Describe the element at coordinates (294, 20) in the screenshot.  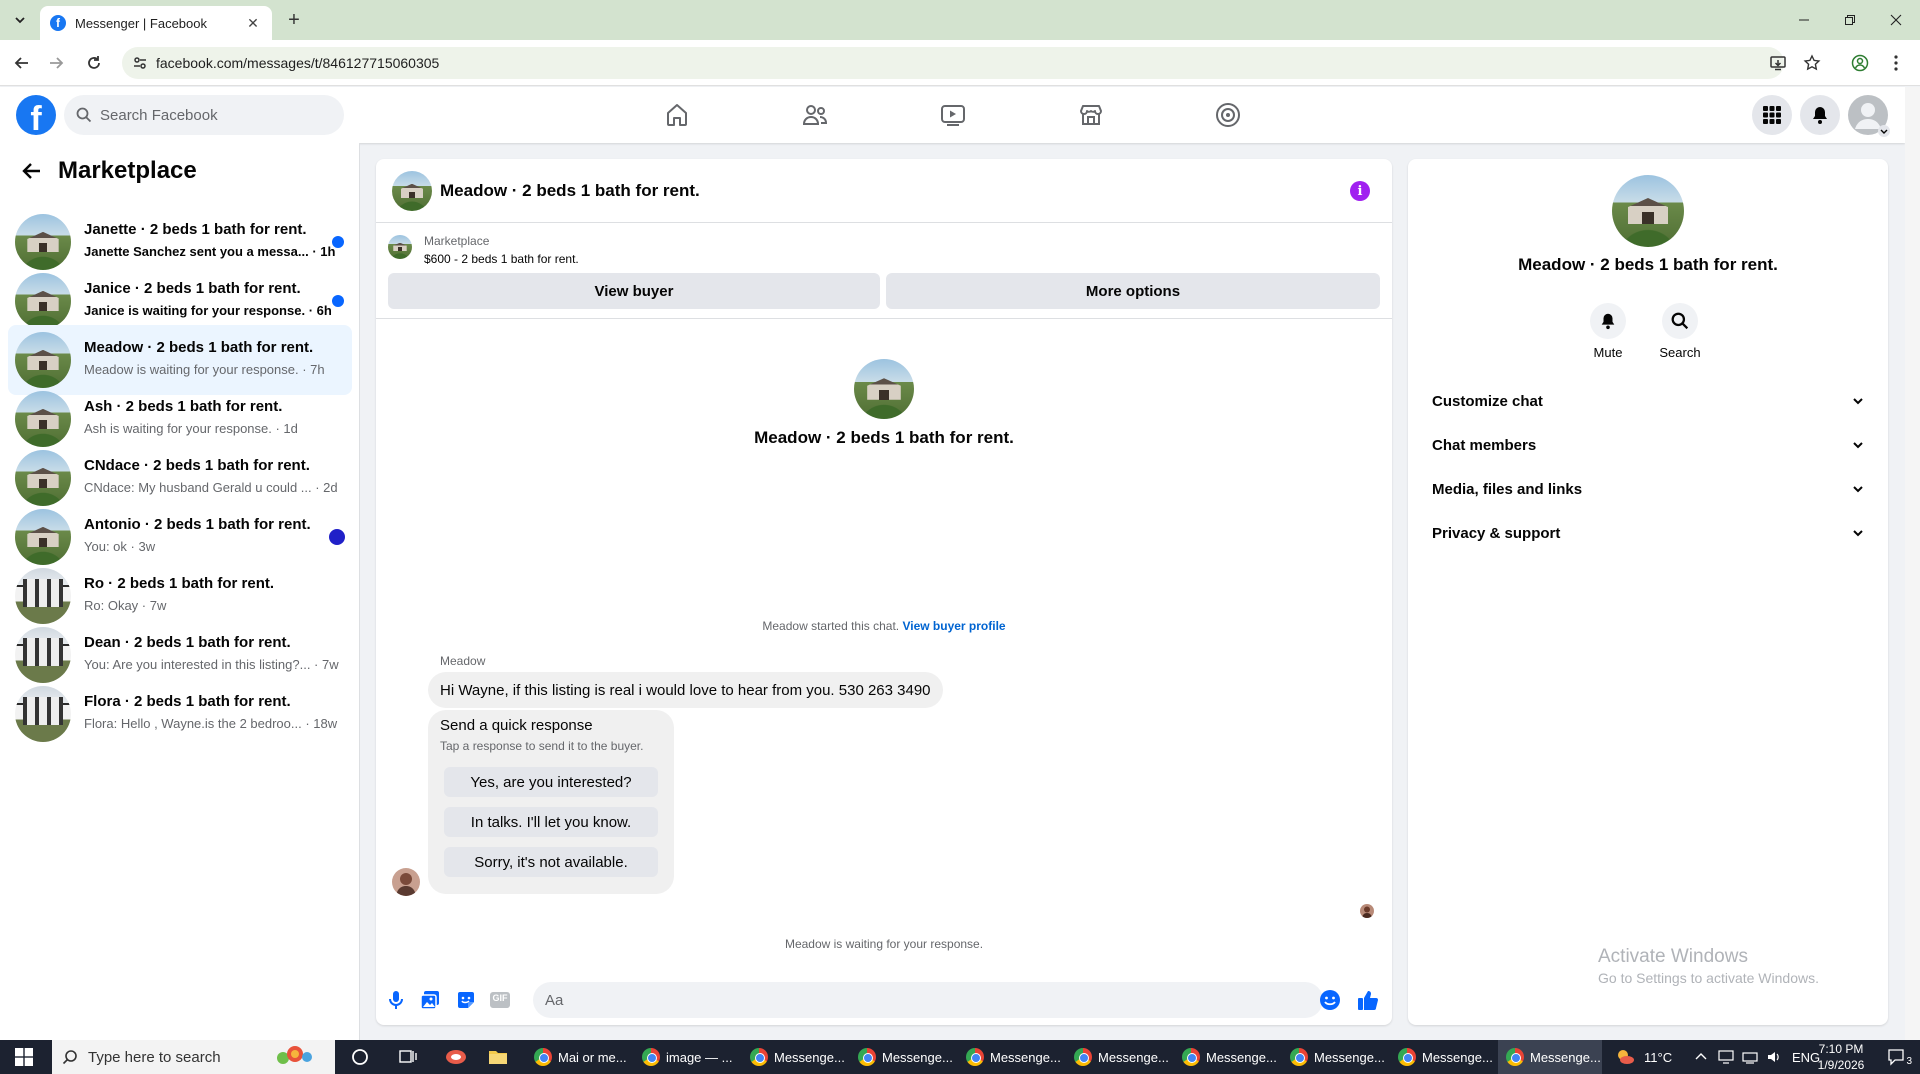
I see `new-tab-button: +` at that location.